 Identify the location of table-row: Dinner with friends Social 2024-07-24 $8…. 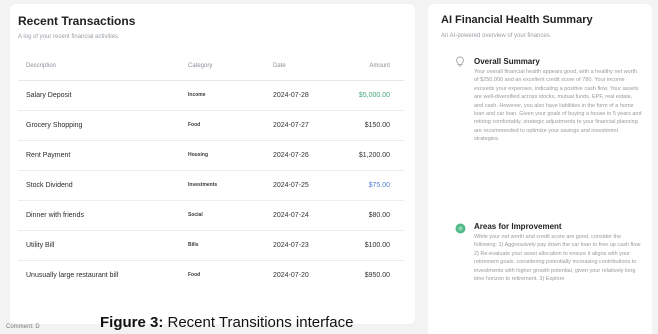
(211, 215).